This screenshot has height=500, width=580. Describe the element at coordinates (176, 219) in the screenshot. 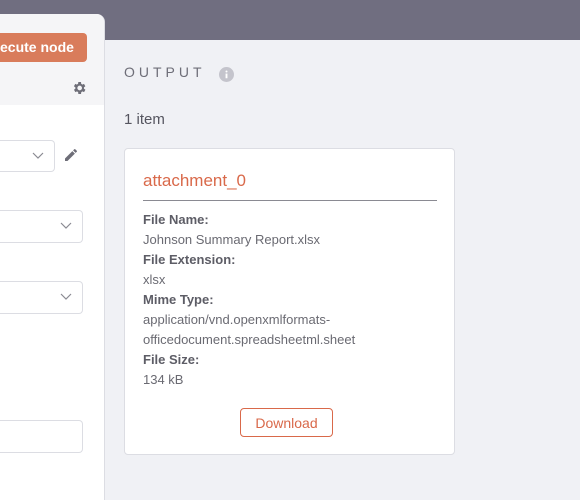

I see `field-label: File Name:` at that location.